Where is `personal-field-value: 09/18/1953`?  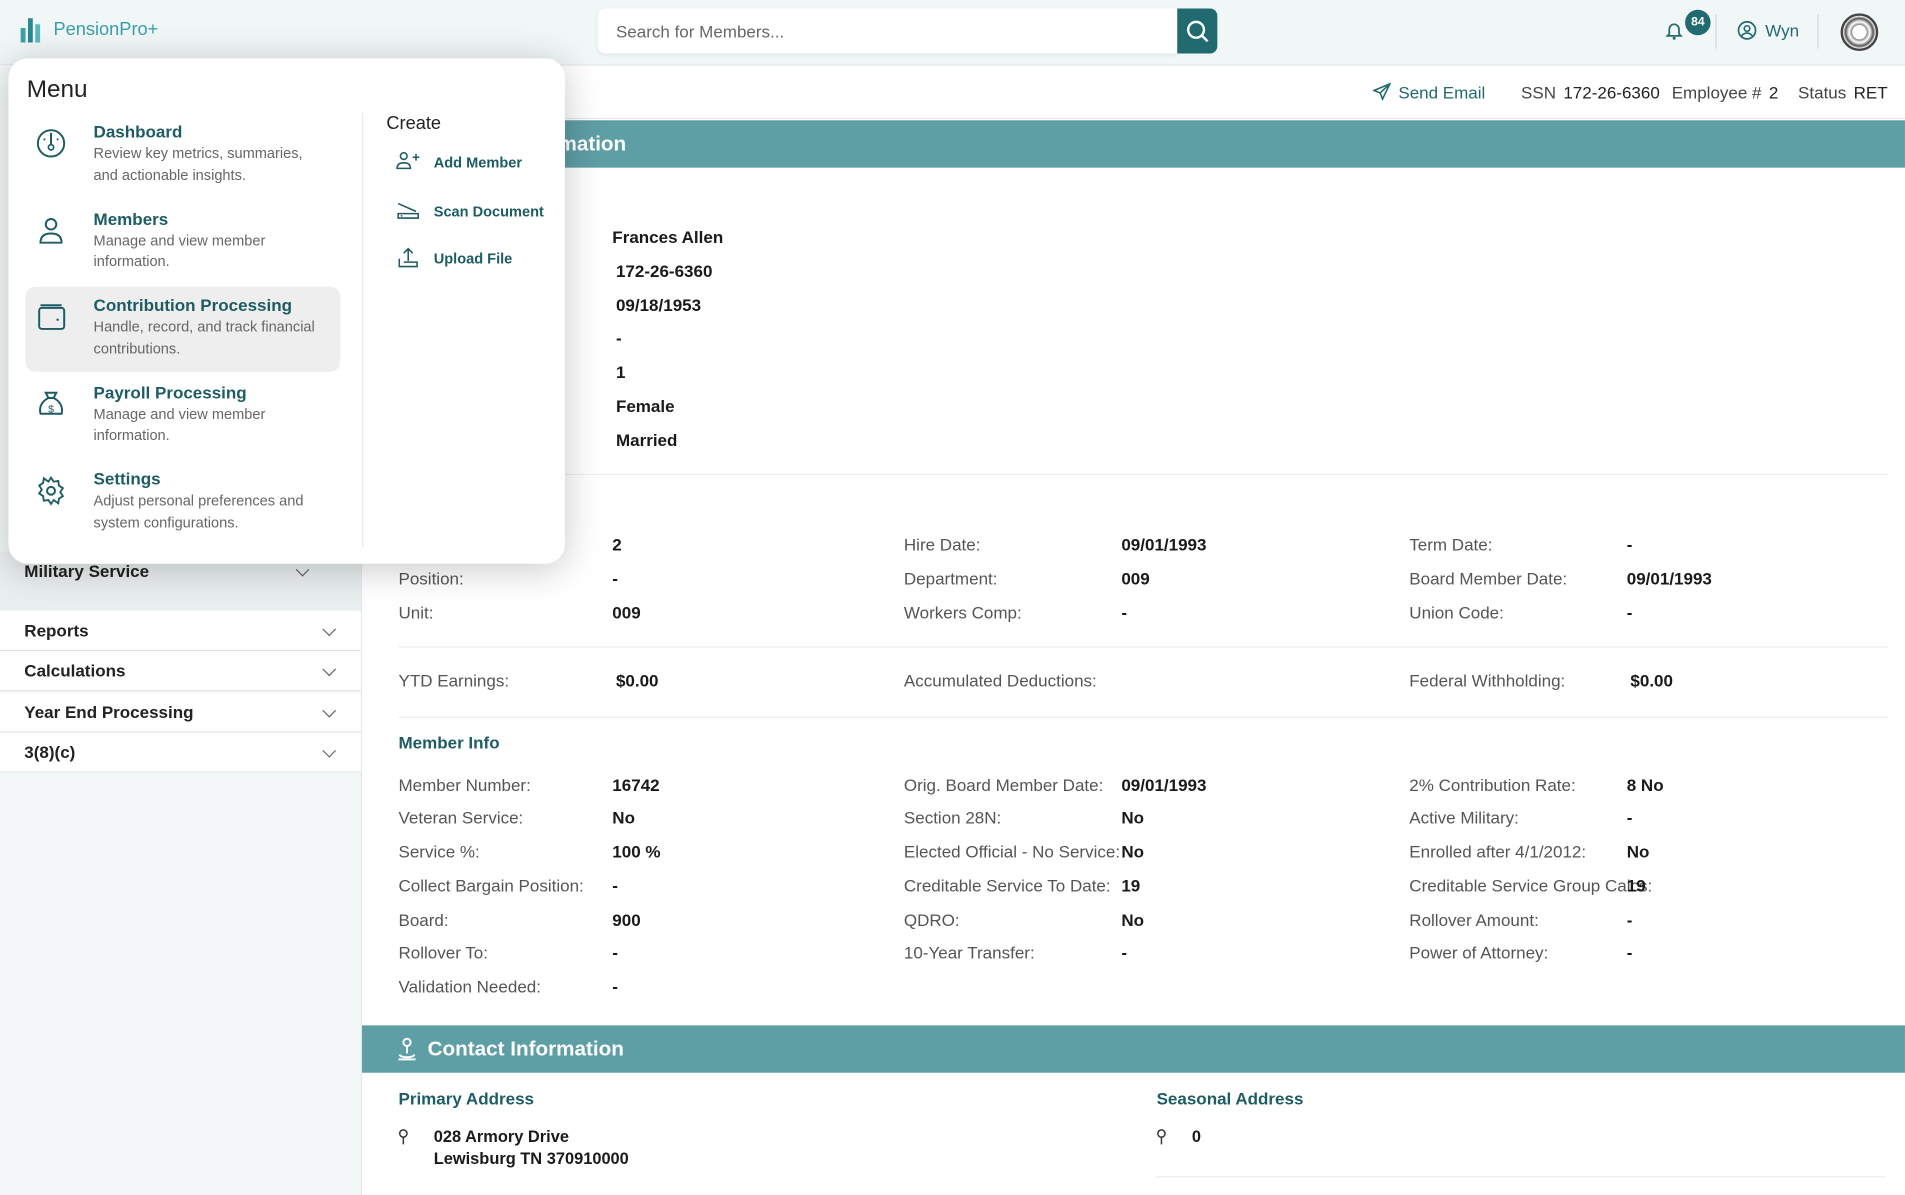 personal-field-value: 09/18/1953 is located at coordinates (658, 304).